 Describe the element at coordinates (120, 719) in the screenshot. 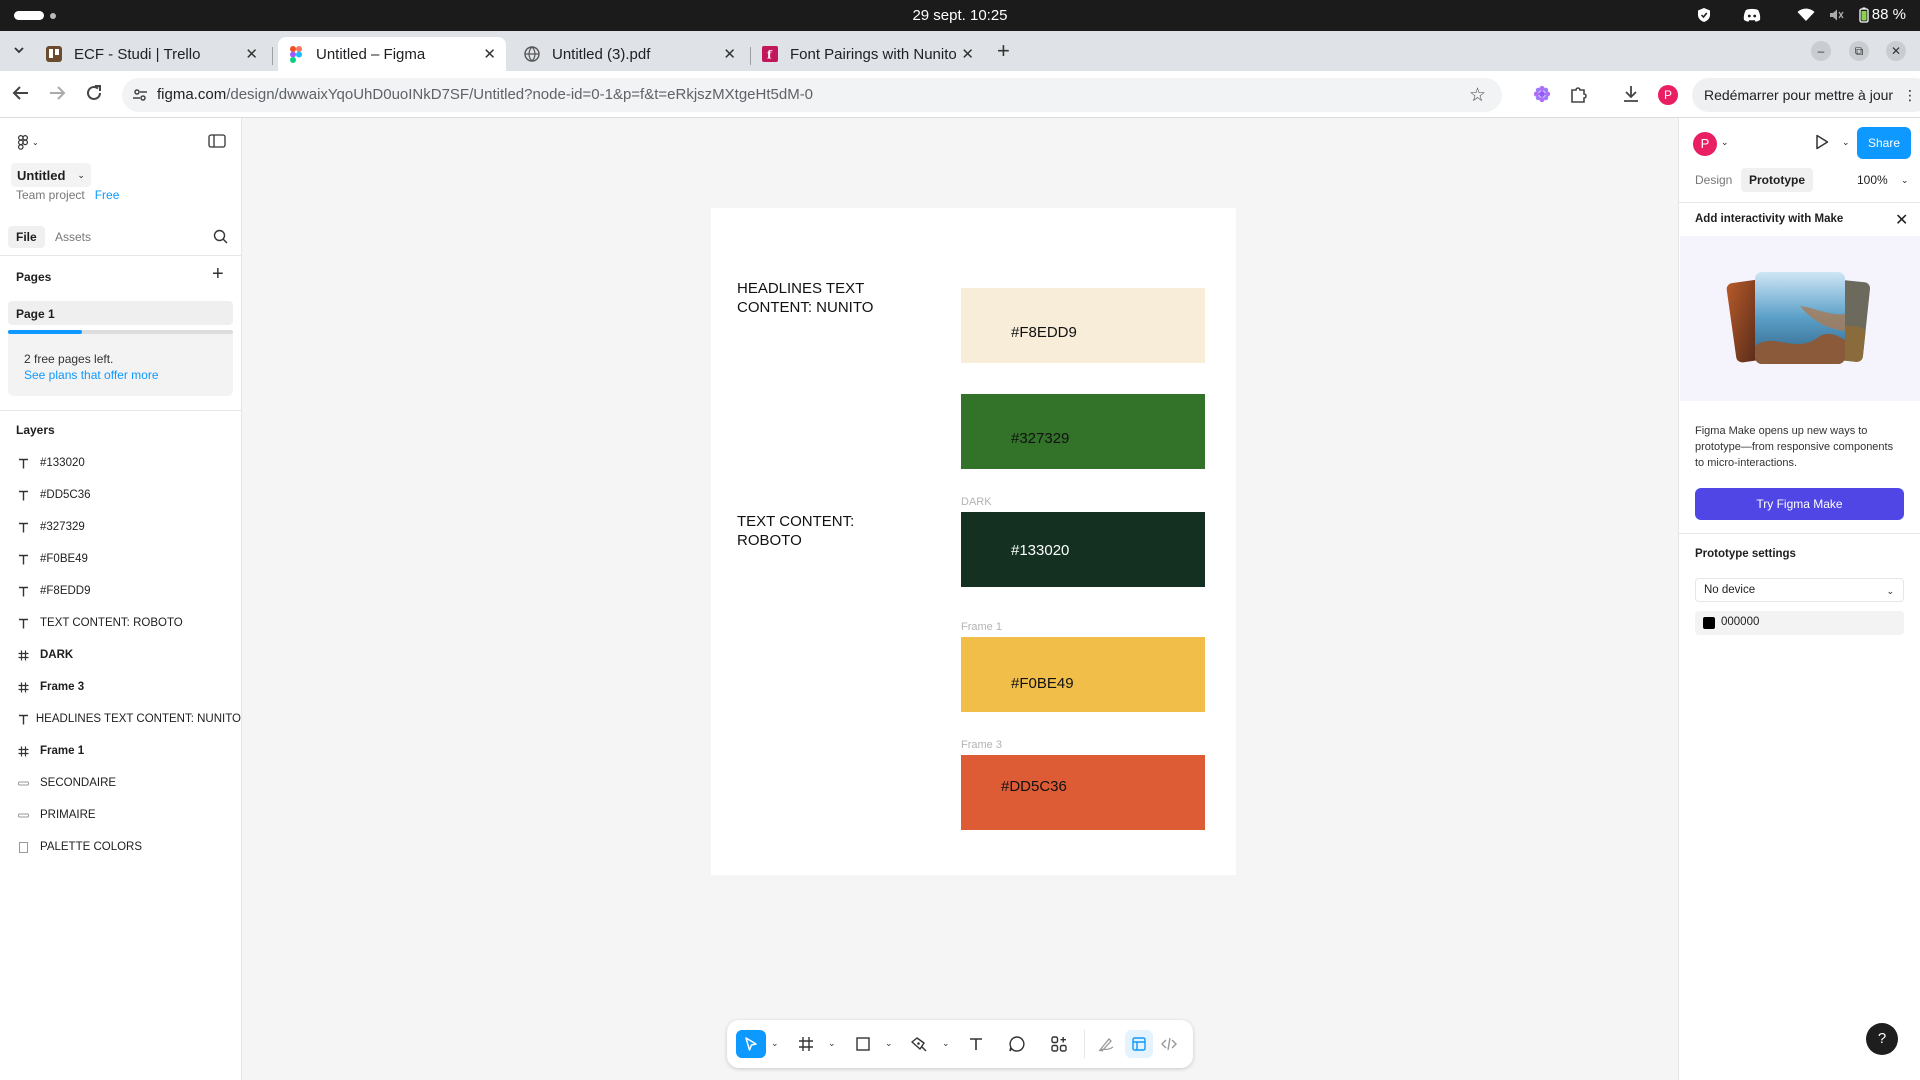

I see `layer-row: HEADLINES TEXT CONTENT: NUNITO` at that location.